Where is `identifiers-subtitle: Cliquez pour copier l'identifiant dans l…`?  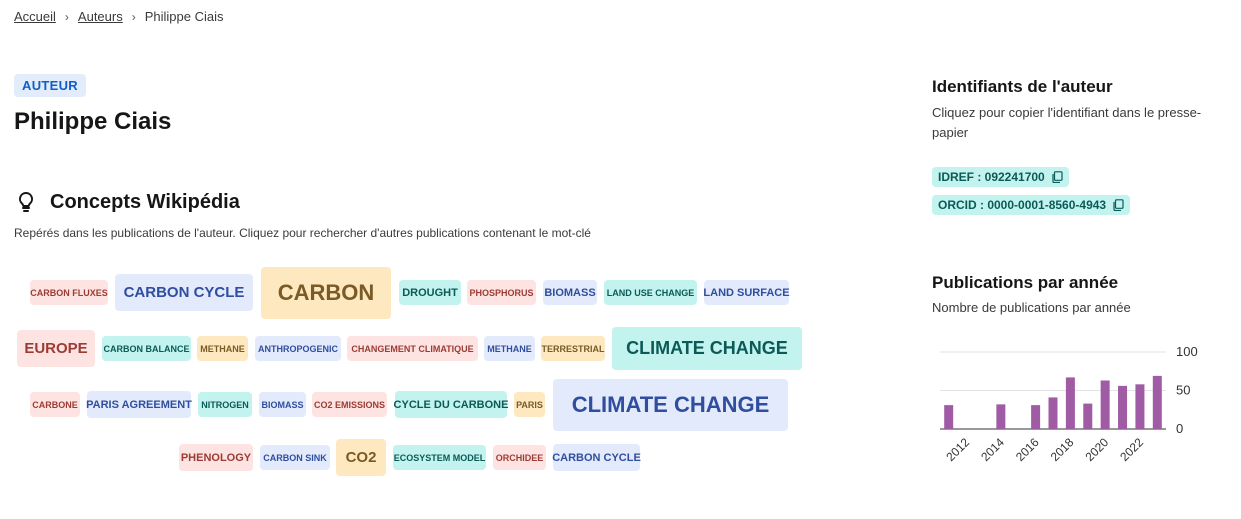 identifiers-subtitle: Cliquez pour copier l'identifiant dans l… is located at coordinates (1067, 122).